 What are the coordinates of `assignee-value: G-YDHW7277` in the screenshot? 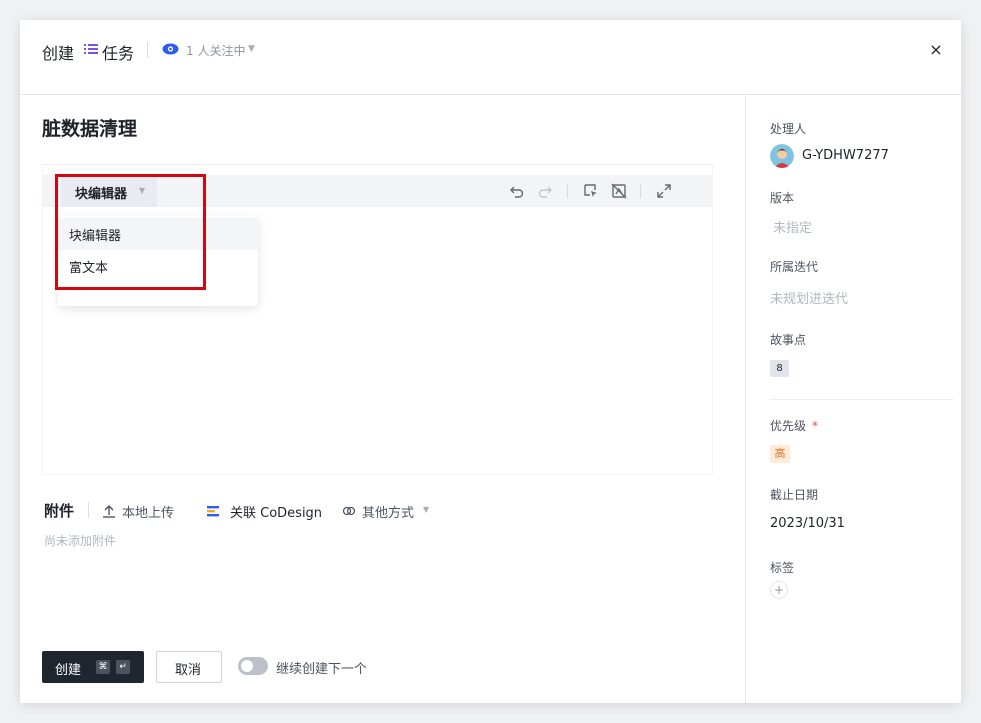 It's located at (845, 155).